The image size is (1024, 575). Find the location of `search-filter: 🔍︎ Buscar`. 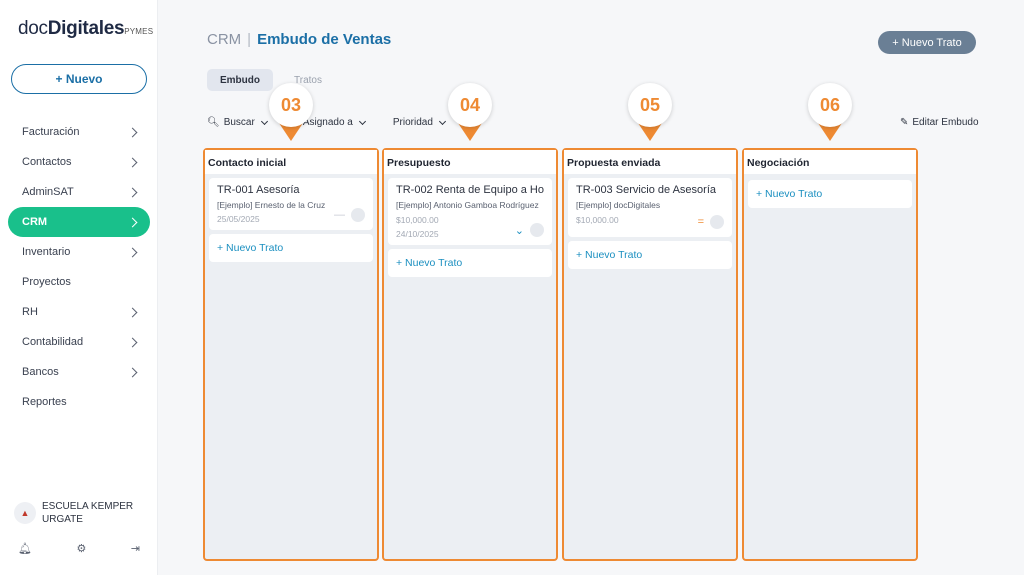

search-filter: 🔍︎ Buscar is located at coordinates (237, 122).